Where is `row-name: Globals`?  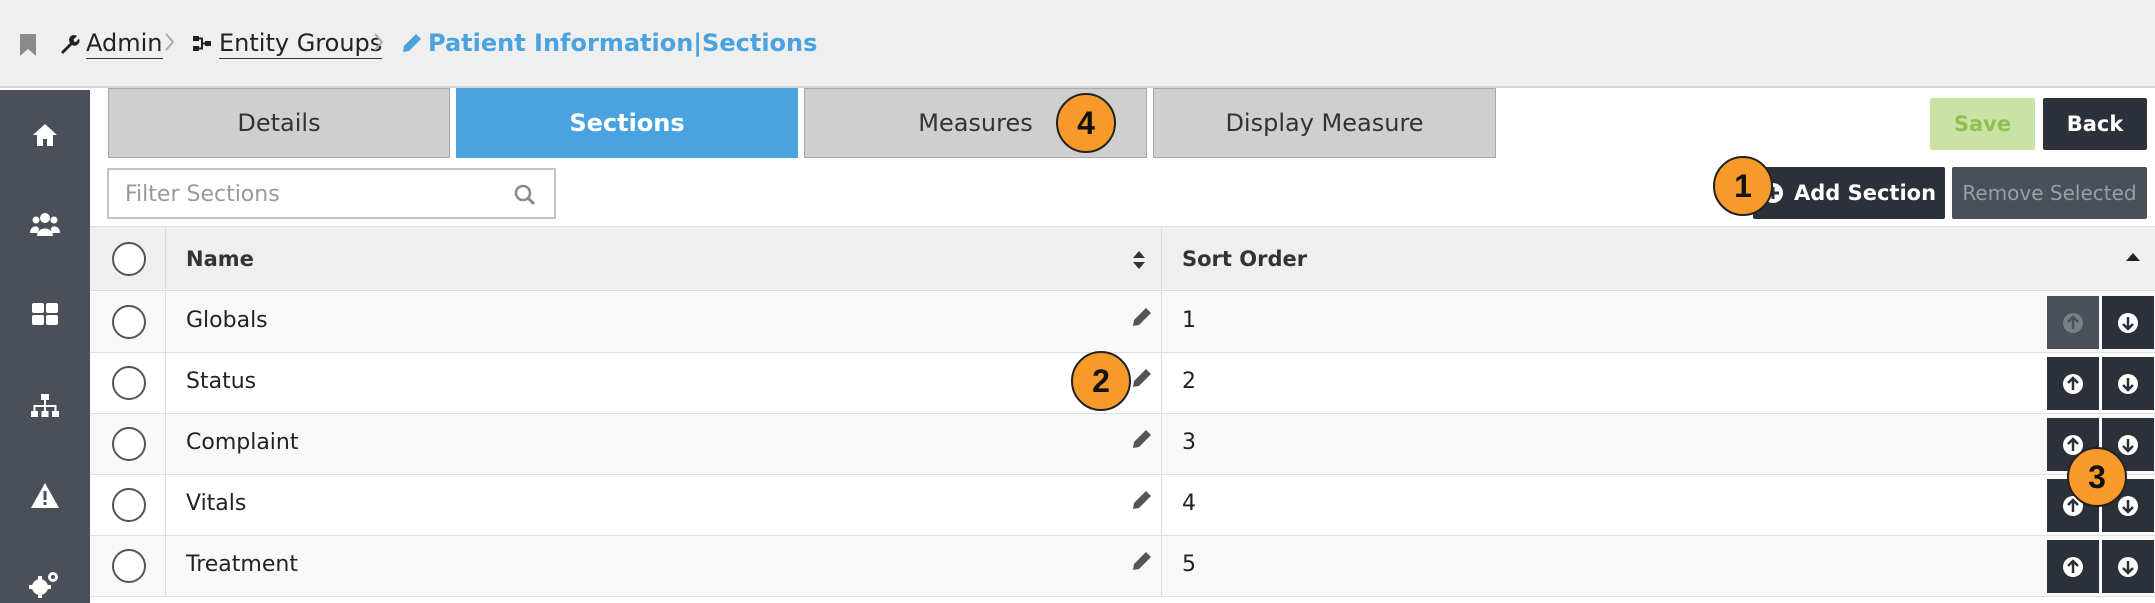
row-name: Globals is located at coordinates (227, 320).